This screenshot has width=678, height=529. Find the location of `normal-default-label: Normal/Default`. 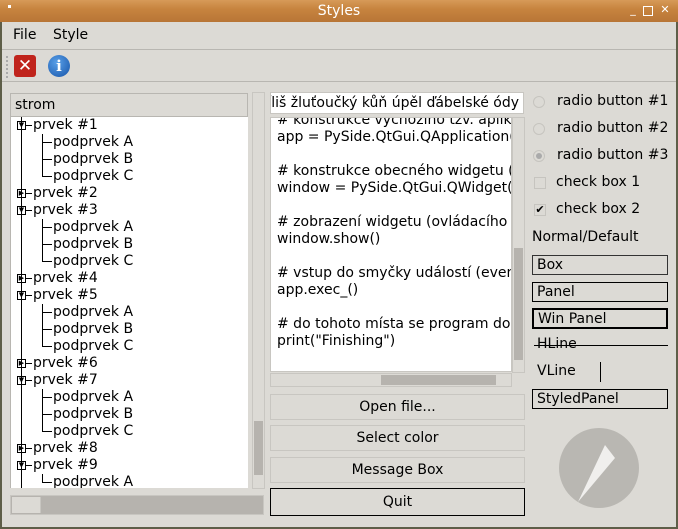

normal-default-label: Normal/Default is located at coordinates (585, 237).